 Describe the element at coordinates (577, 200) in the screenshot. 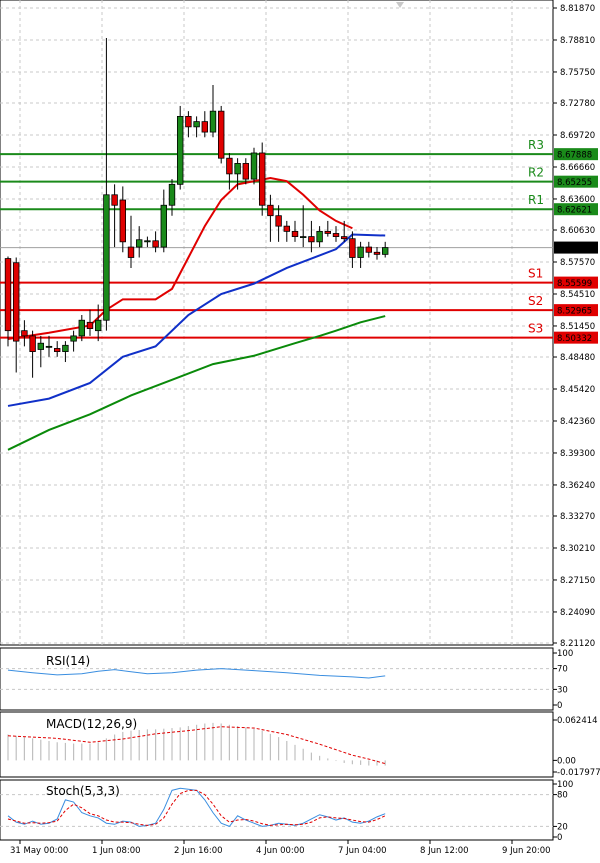

I see `price-tick-label: 8.63600` at that location.